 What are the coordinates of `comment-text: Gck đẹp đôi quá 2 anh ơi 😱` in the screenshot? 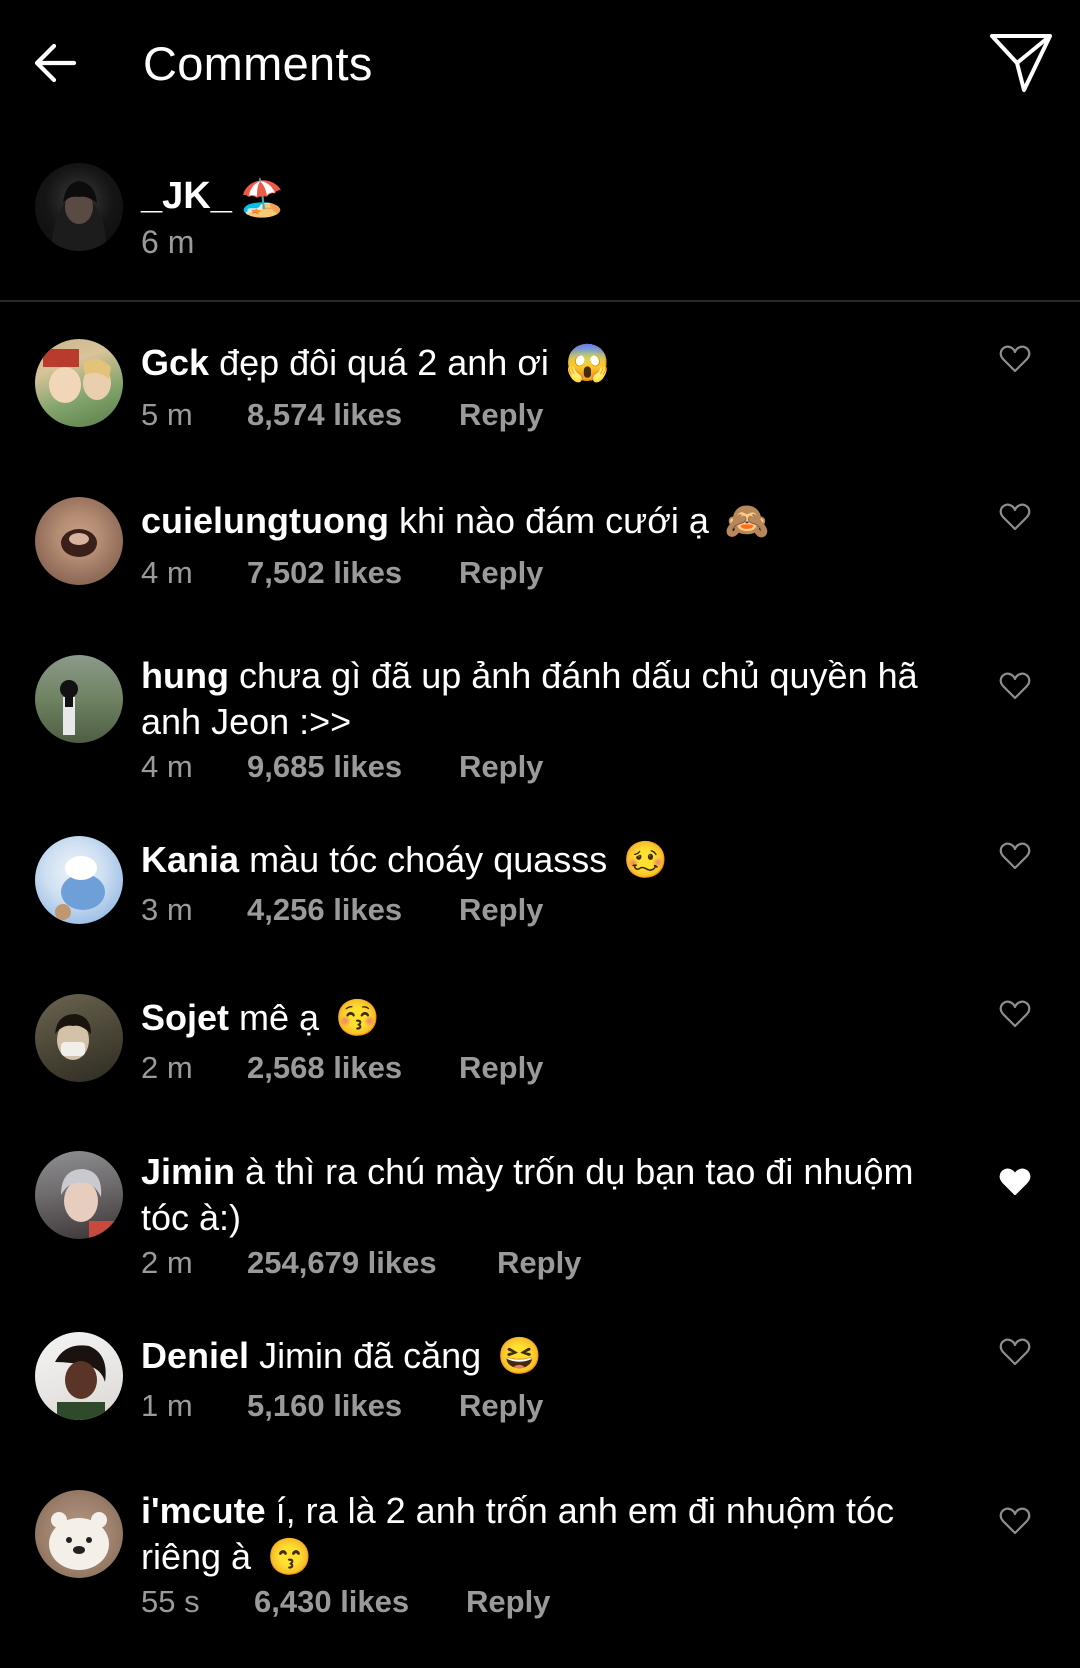 It's located at (546, 363).